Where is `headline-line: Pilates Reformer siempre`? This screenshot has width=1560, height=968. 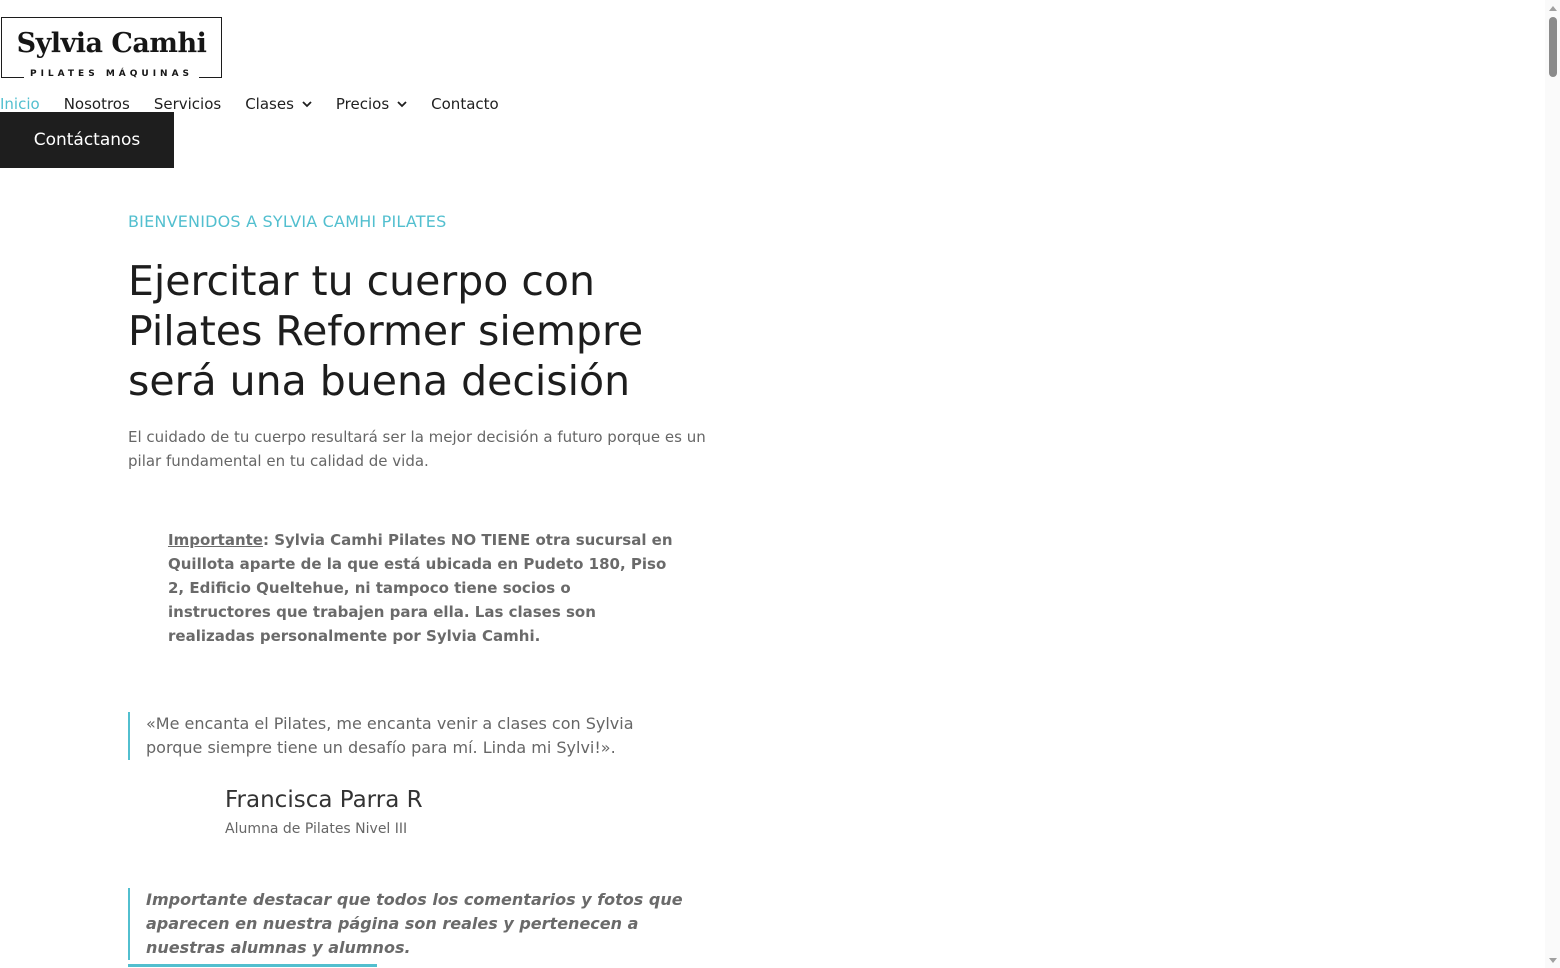 headline-line: Pilates Reformer siempre is located at coordinates (386, 331).